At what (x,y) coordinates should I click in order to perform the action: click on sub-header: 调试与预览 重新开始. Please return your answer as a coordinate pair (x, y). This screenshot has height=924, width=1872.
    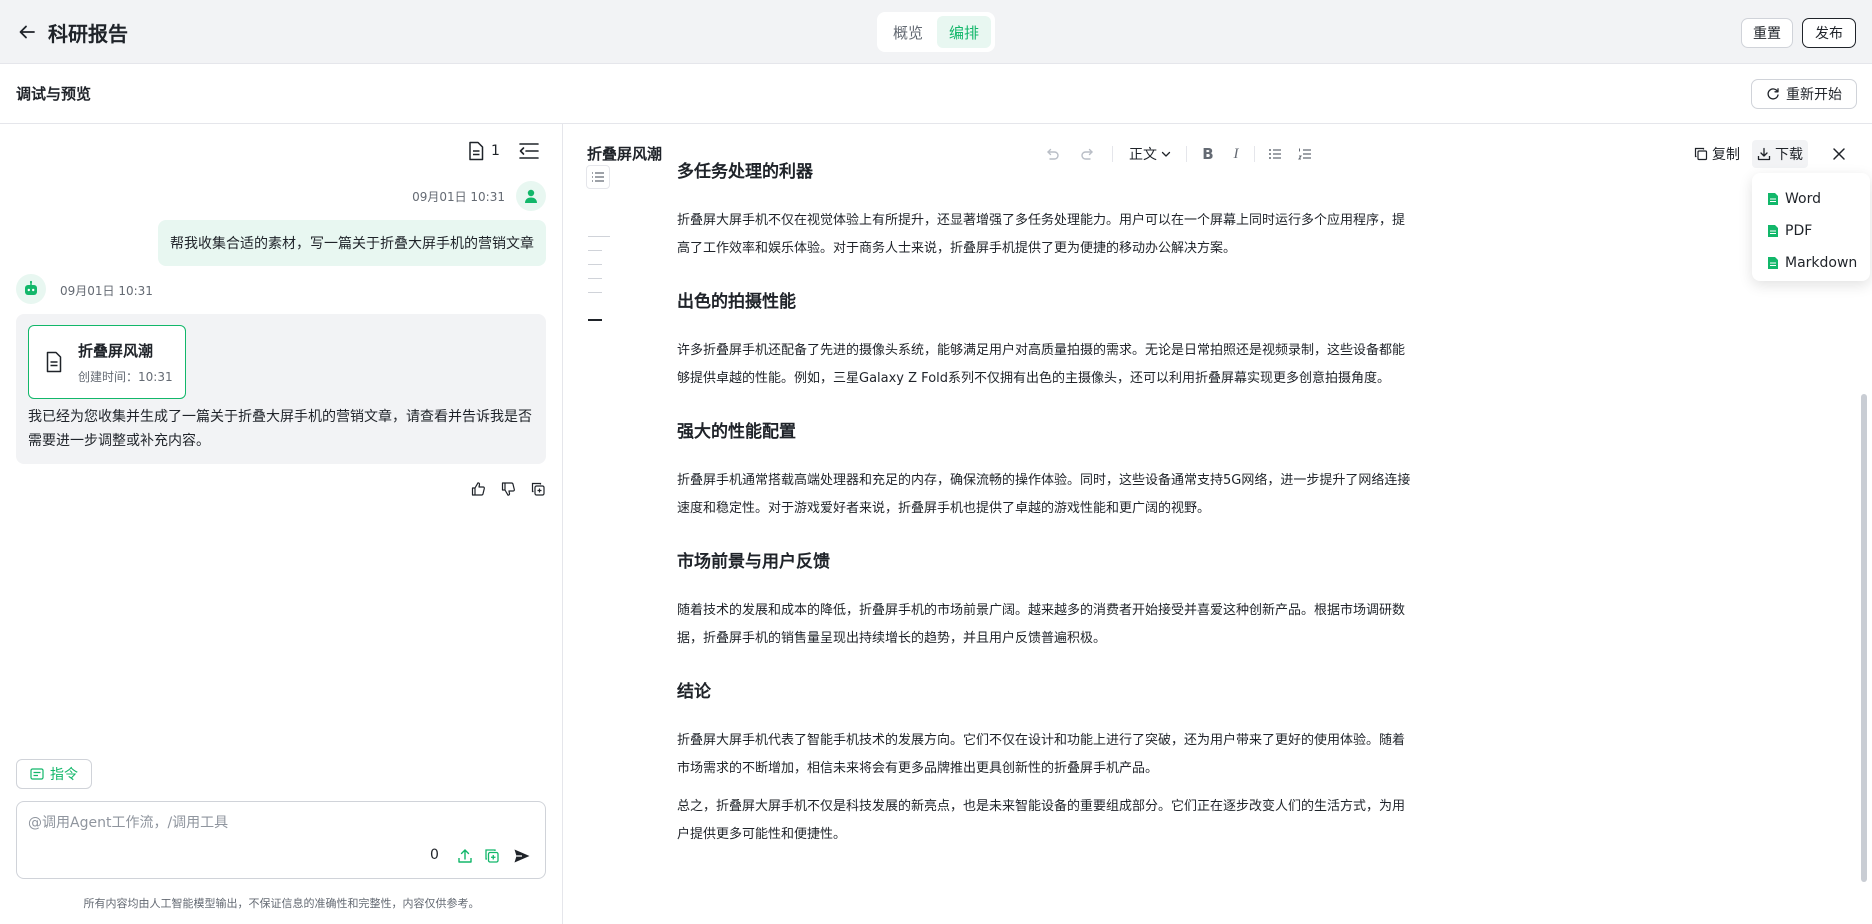
    Looking at the image, I should click on (936, 94).